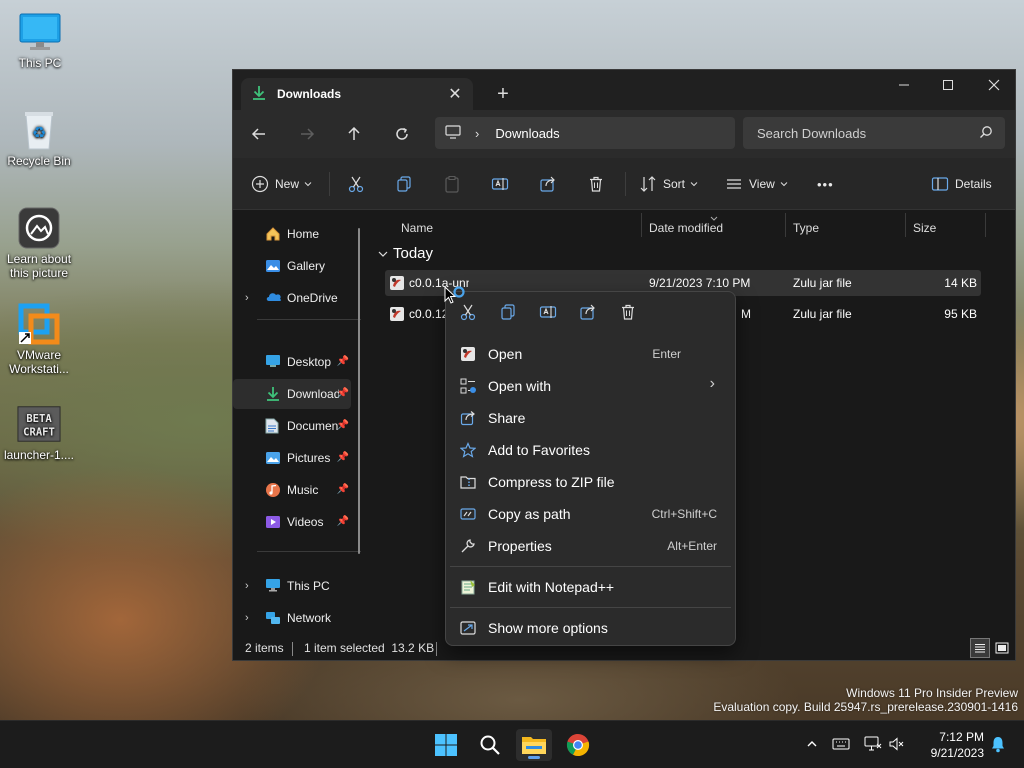 This screenshot has width=1024, height=768. What do you see at coordinates (527, 133) in the screenshot?
I see `address-location: Downloads` at bounding box center [527, 133].